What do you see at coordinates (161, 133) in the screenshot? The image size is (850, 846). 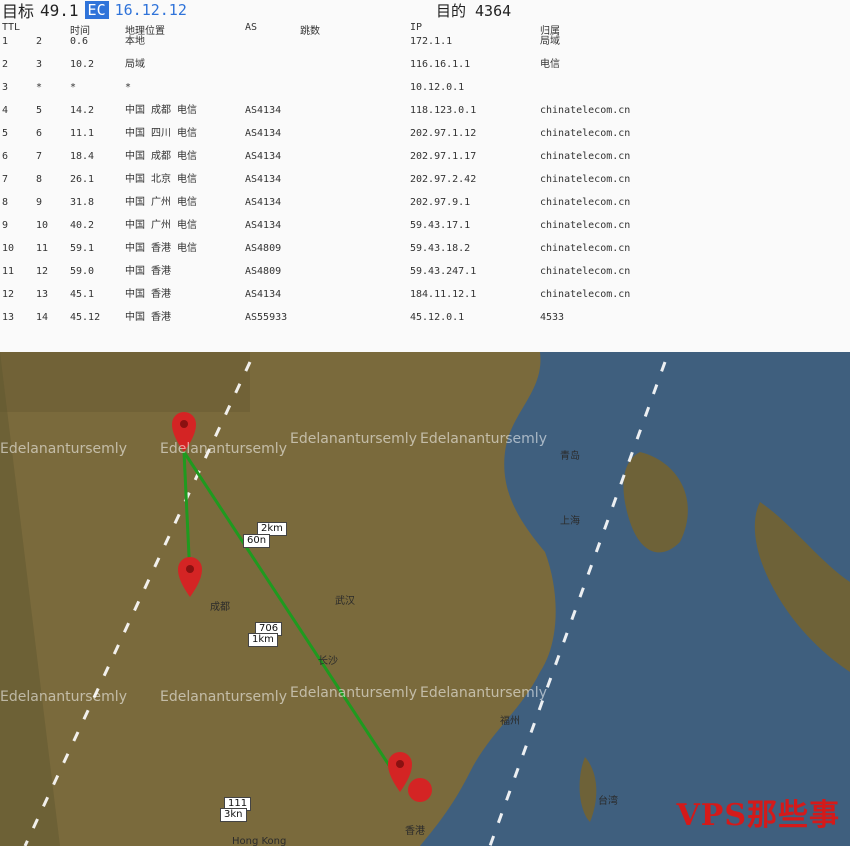 I see `table-cell: 中国 四川 电信` at bounding box center [161, 133].